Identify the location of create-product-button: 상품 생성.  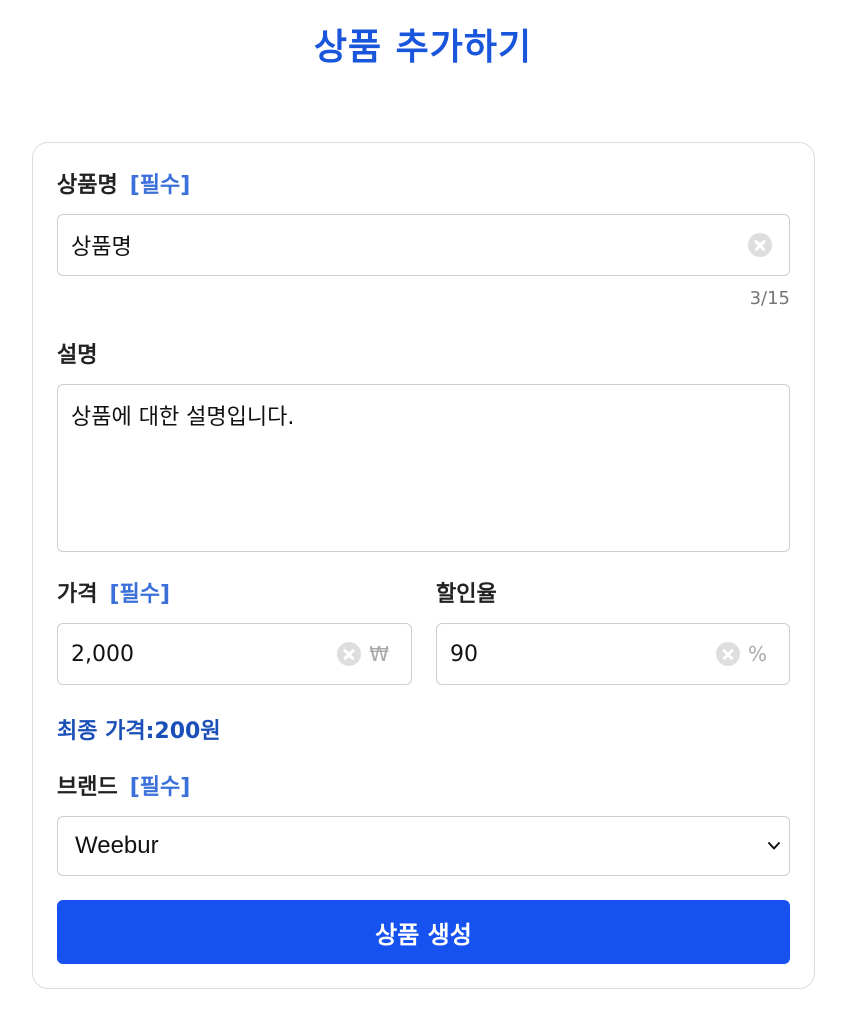
(423, 932).